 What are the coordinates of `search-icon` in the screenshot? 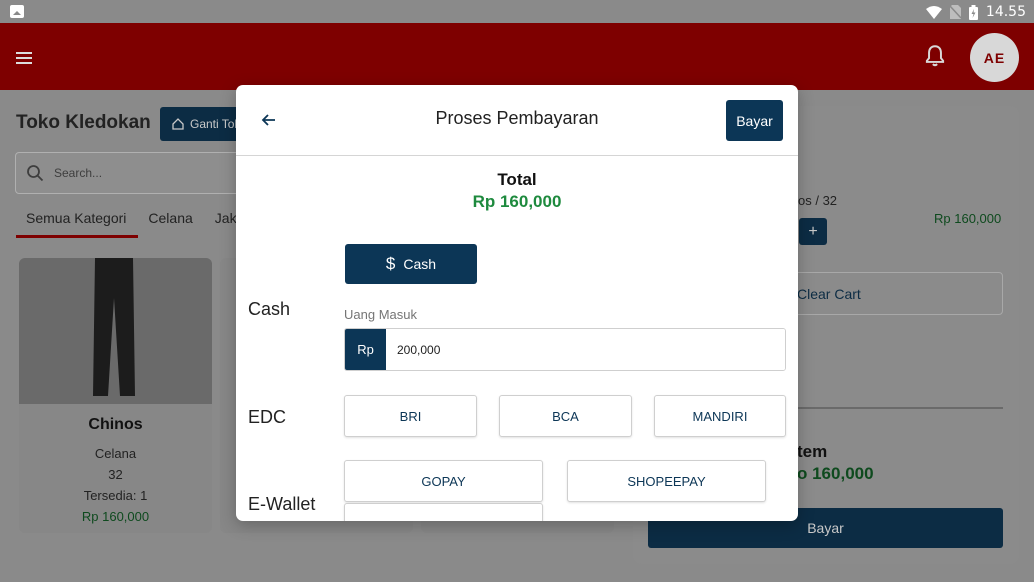 It's located at (35, 173).